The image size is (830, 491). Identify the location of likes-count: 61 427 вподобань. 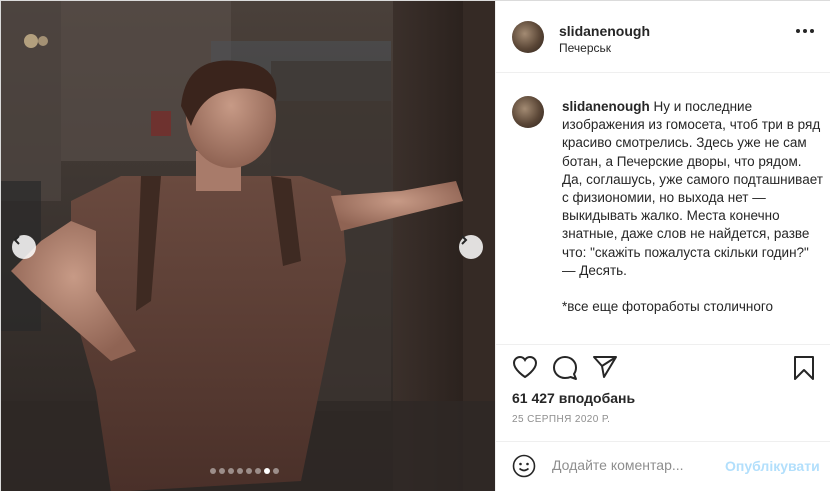
(573, 398).